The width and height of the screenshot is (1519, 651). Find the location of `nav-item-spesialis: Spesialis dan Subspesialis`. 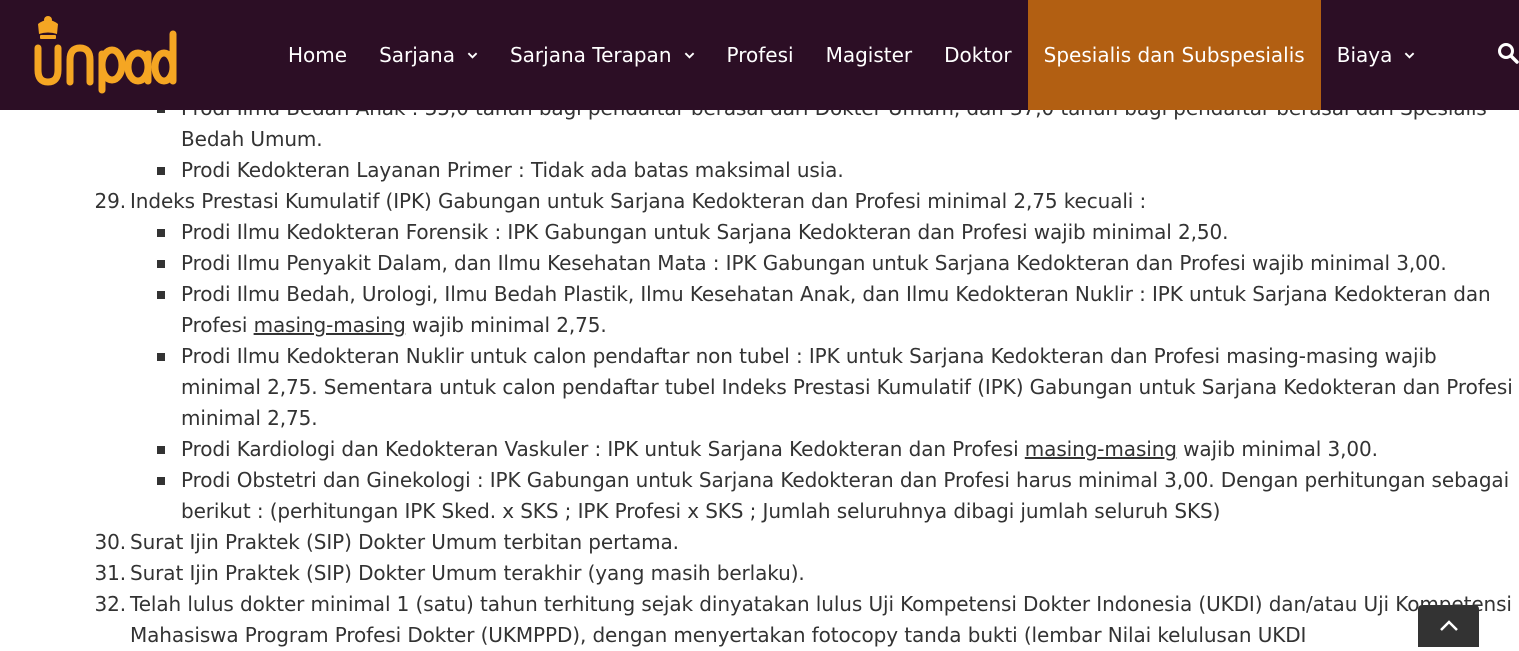

nav-item-spesialis: Spesialis dan Subspesialis is located at coordinates (1174, 55).